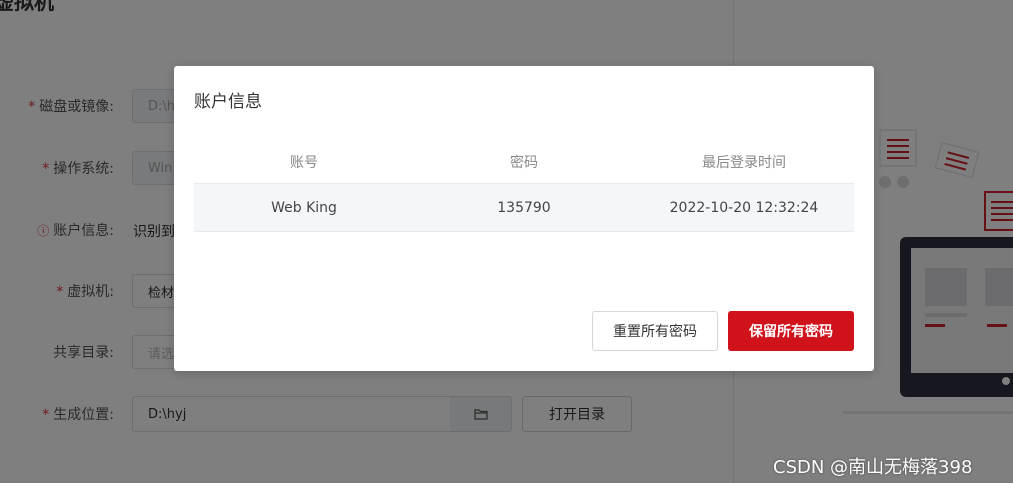 The height and width of the screenshot is (487, 1013). What do you see at coordinates (228, 102) in the screenshot?
I see `dialog-title: 账户信息` at bounding box center [228, 102].